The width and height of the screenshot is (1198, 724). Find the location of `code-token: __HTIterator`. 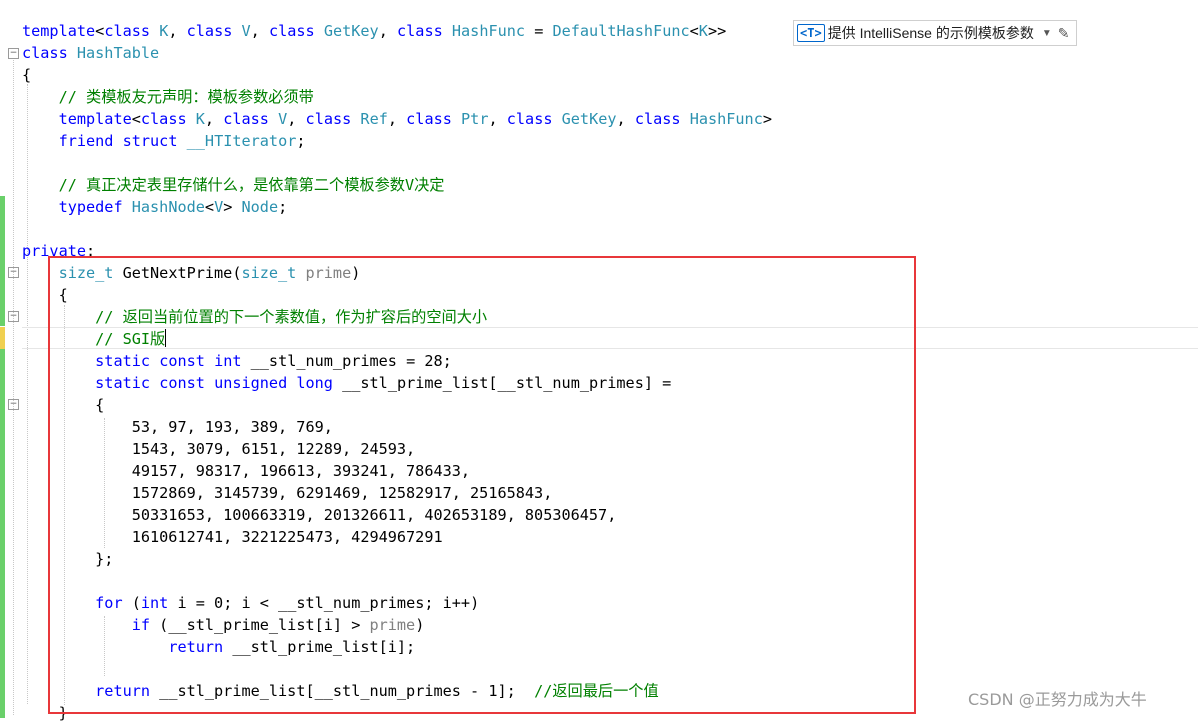

code-token: __HTIterator is located at coordinates (241, 141).